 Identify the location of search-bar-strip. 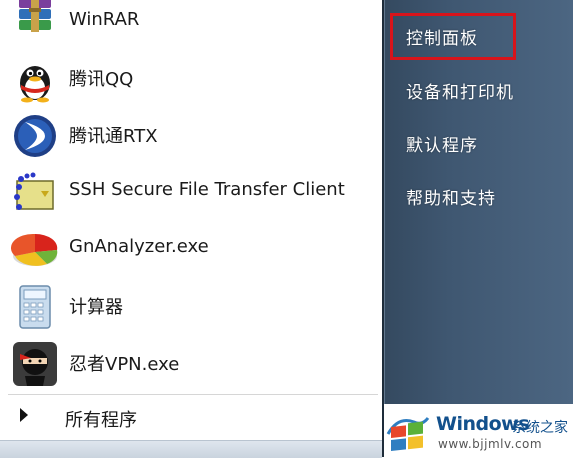
(191, 449).